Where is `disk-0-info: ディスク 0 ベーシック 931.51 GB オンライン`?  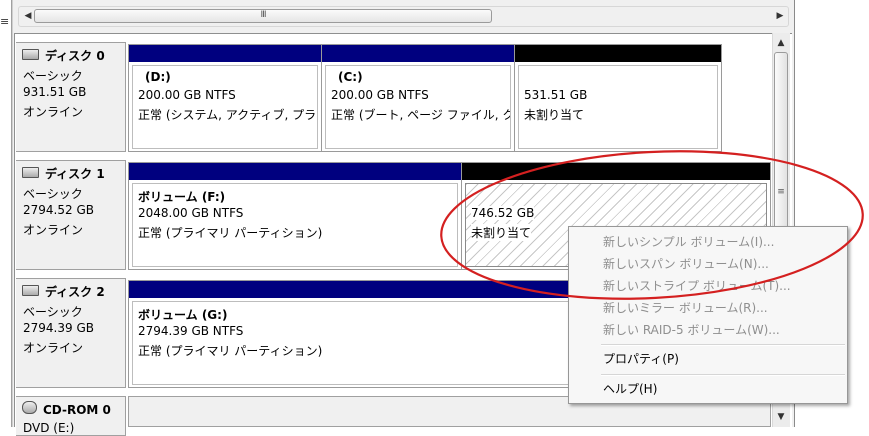
disk-0-info: ディスク 0 ベーシック 931.51 GB オンライン is located at coordinates (71, 97).